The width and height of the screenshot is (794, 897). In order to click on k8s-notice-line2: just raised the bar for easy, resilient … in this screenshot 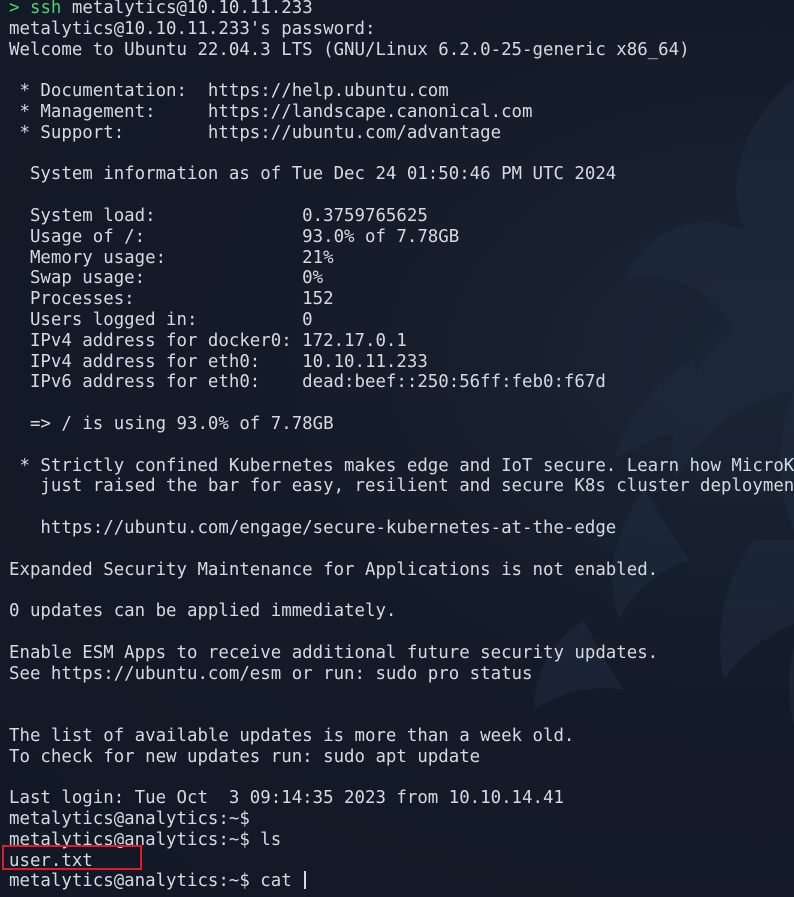, I will do `click(401, 486)`.